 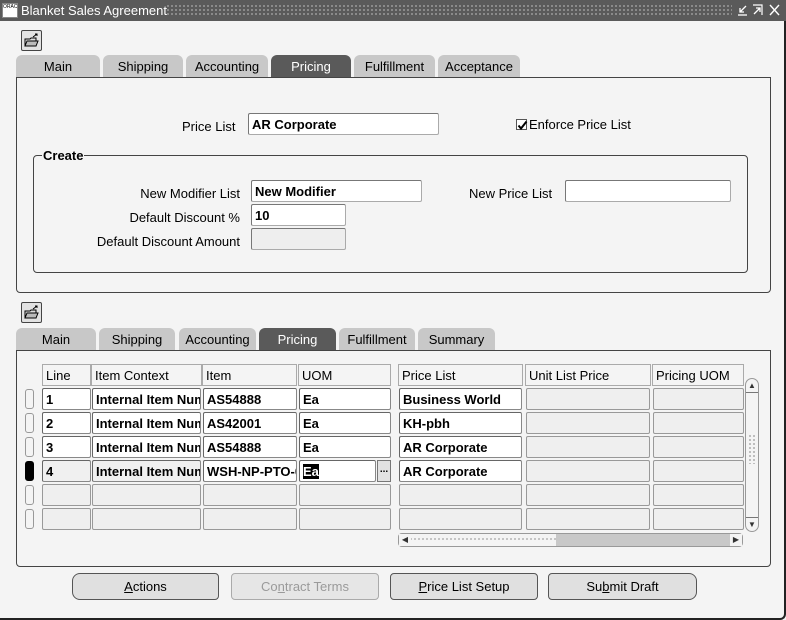 What do you see at coordinates (742, 10) in the screenshot?
I see `minimize-icon` at bounding box center [742, 10].